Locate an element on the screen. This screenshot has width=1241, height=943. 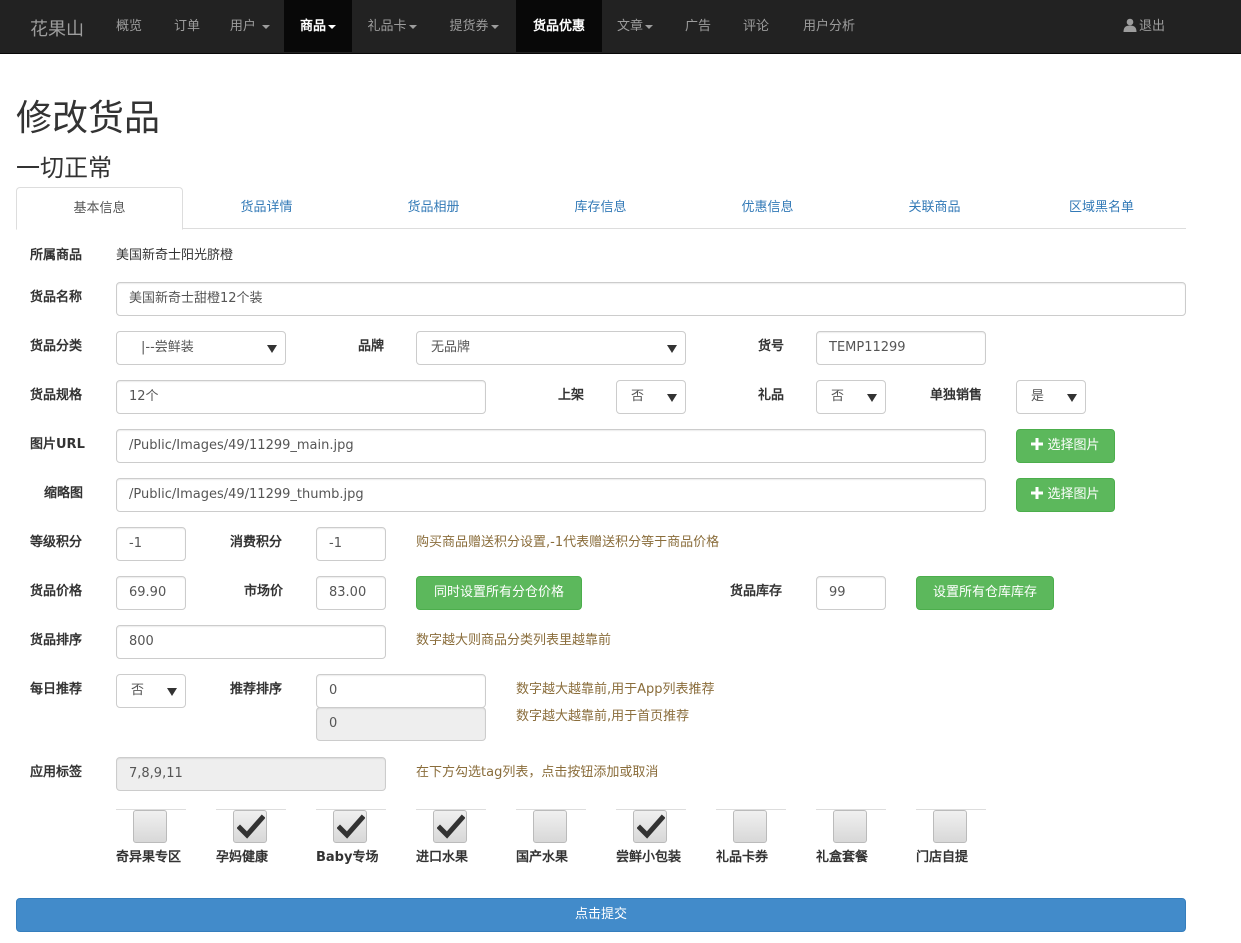
level-points-input: -1 is located at coordinates (151, 544).